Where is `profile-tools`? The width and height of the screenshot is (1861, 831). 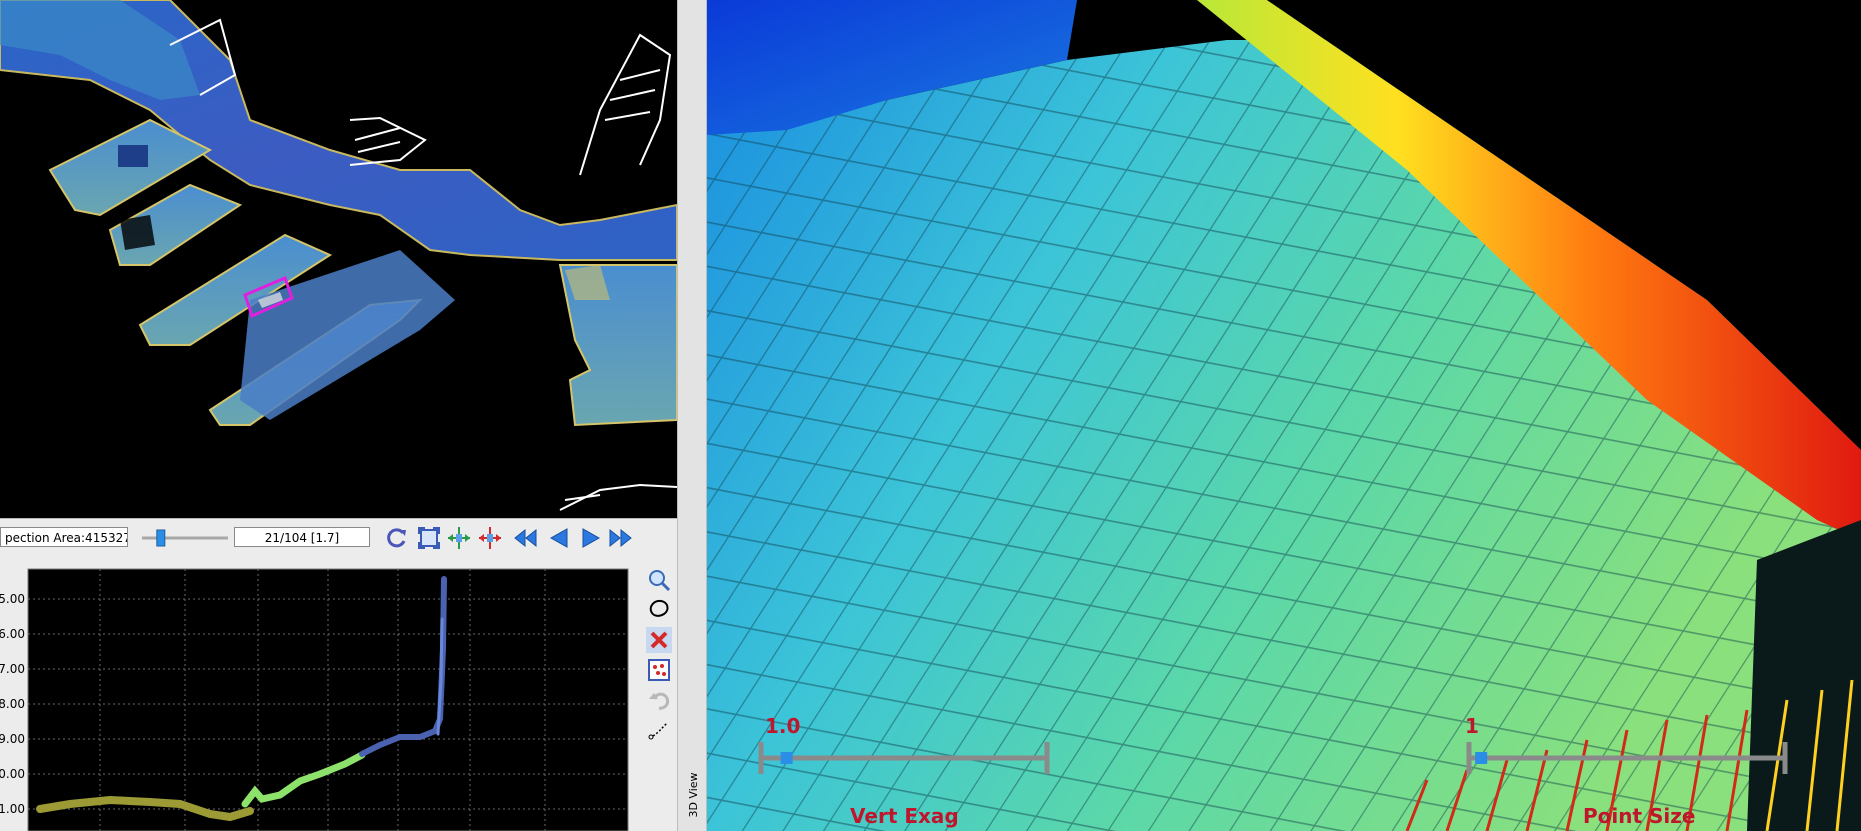
profile-tools is located at coordinates (658, 695).